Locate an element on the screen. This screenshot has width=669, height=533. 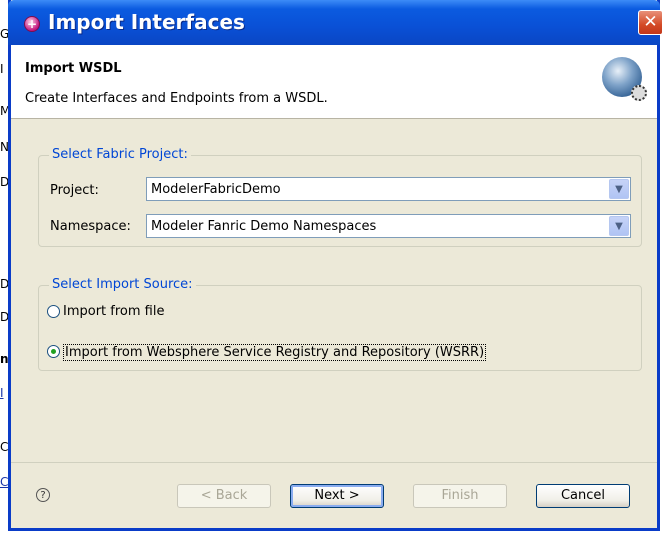
fabric-project-group-label: Select Fabric Project: is located at coordinates (120, 154).